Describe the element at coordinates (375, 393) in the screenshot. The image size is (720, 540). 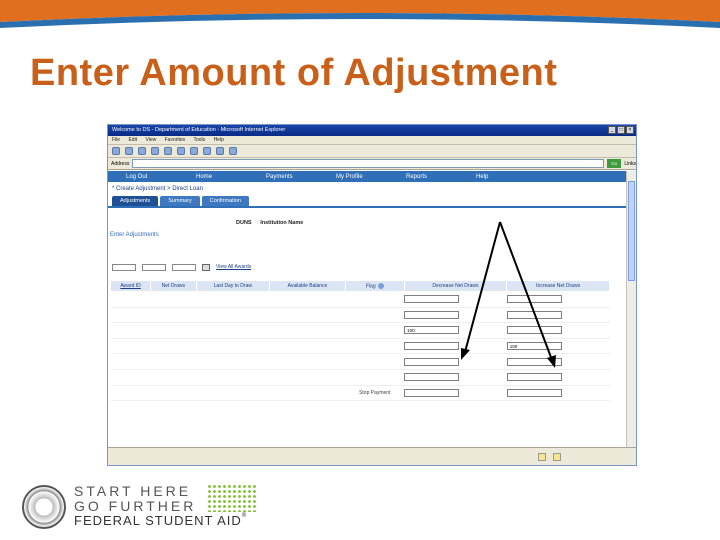
I see `flag-cell: Stop Payment` at that location.